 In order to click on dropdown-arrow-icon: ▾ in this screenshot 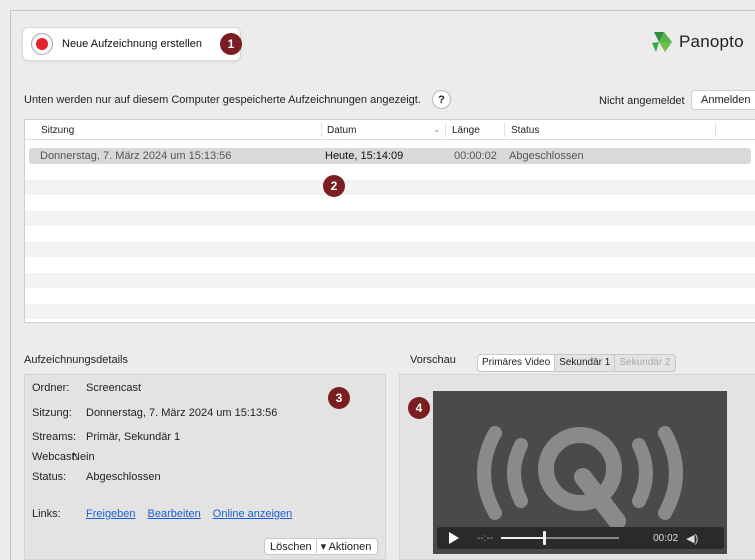, I will do `click(323, 547)`.